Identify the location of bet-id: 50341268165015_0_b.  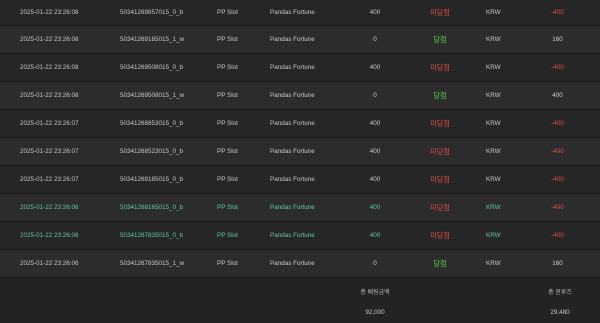
(152, 207).